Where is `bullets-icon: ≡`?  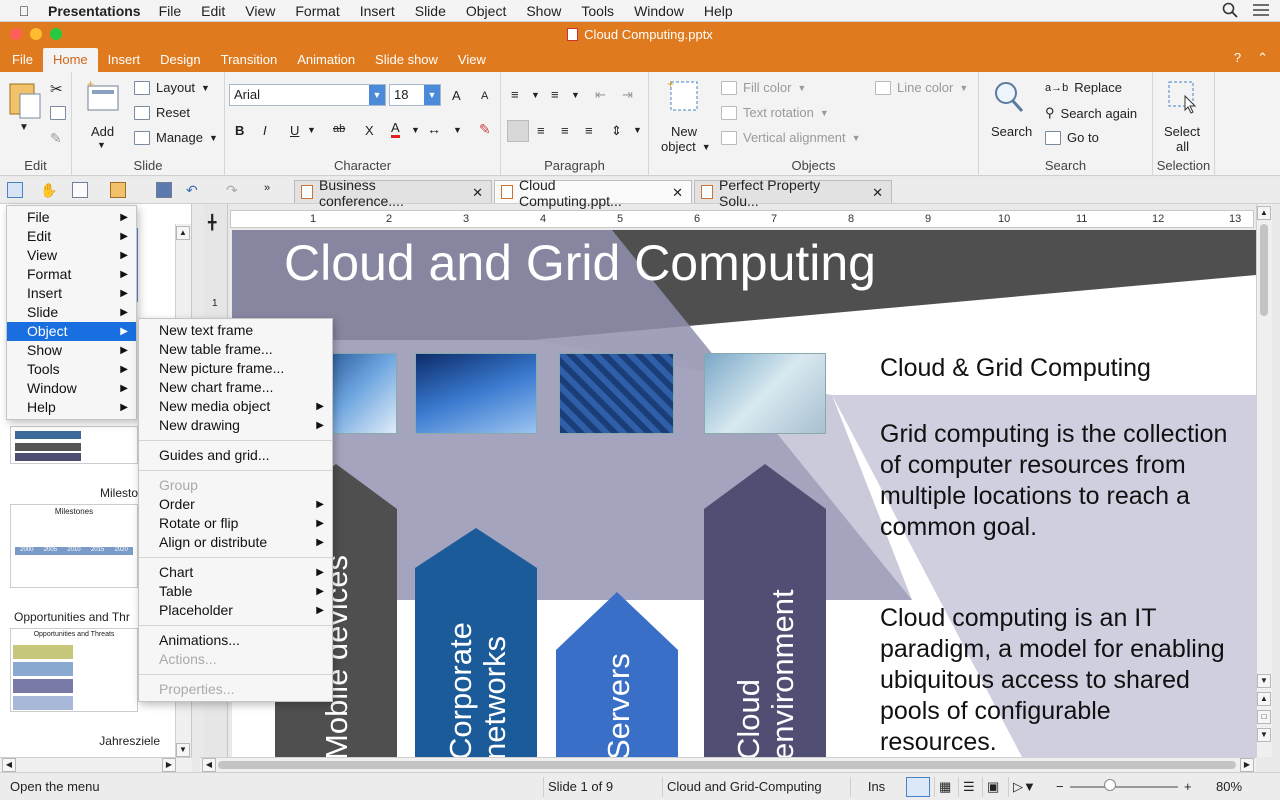 bullets-icon: ≡ is located at coordinates (515, 94).